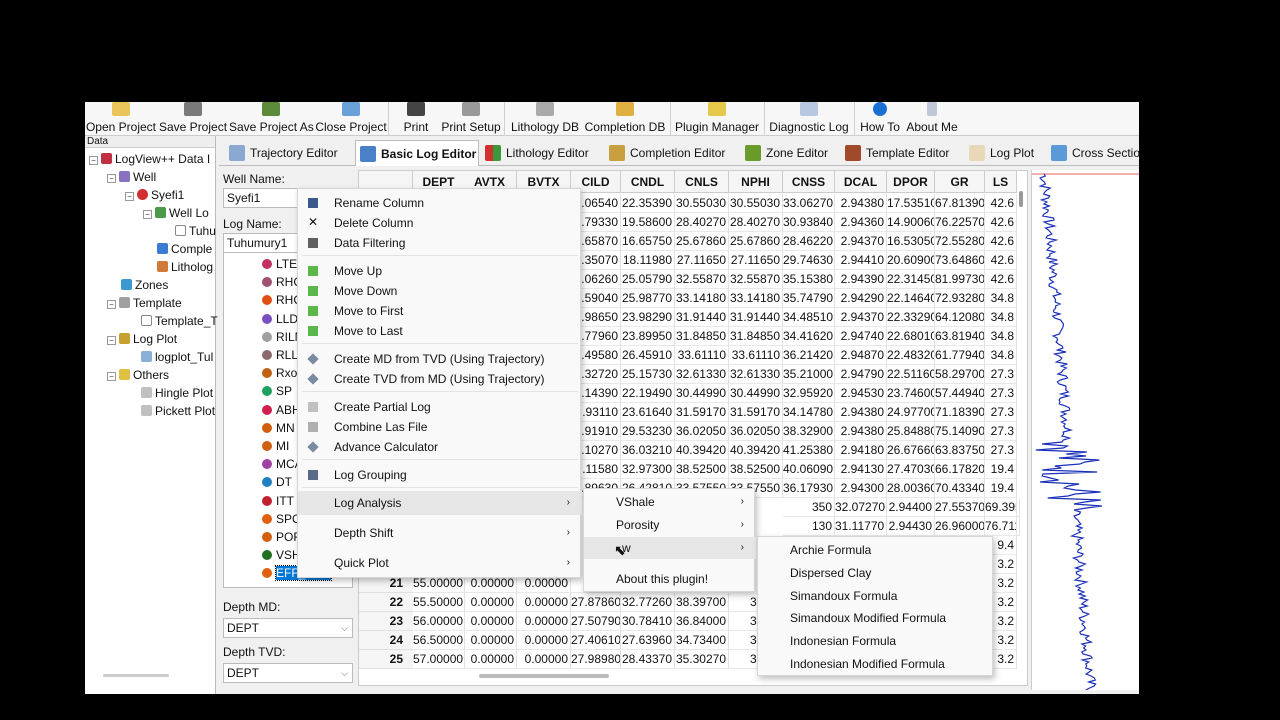 The image size is (1280, 720). I want to click on grid-cell: 66.17820, so click(960, 469).